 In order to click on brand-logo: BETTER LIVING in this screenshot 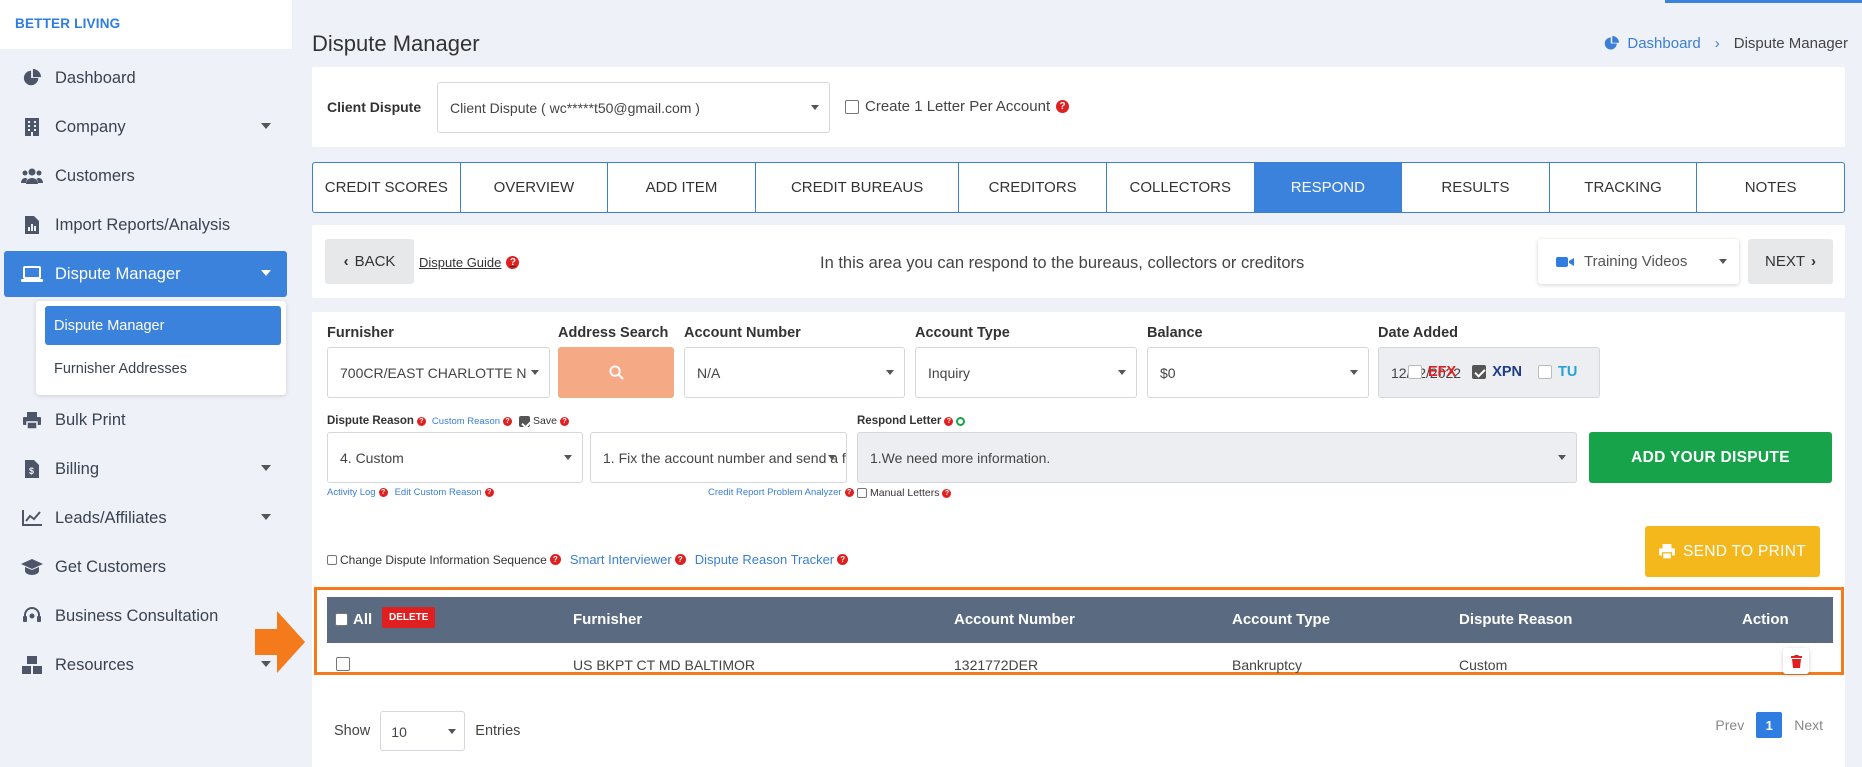, I will do `click(146, 24)`.